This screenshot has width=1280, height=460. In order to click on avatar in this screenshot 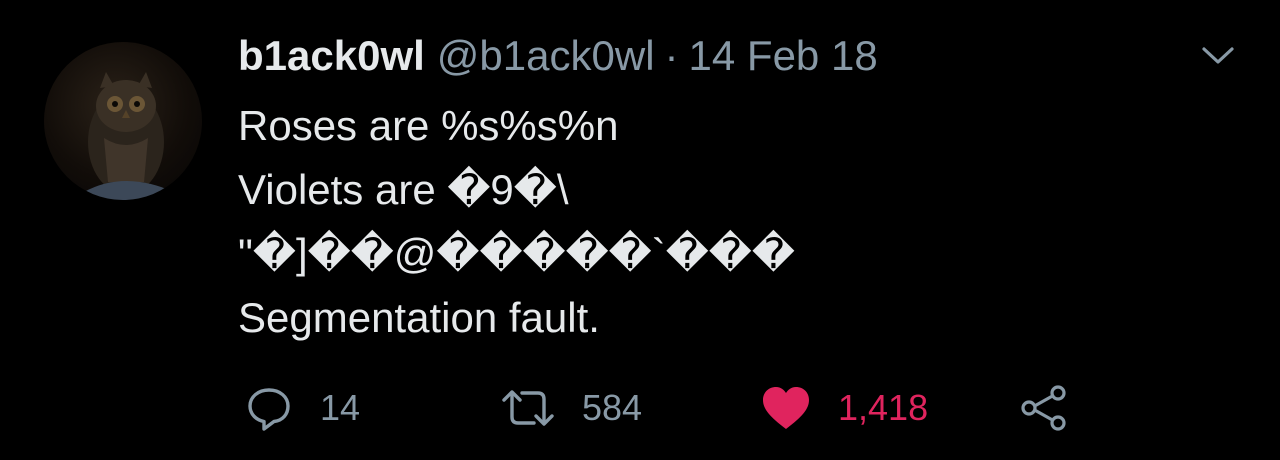, I will do `click(123, 121)`.